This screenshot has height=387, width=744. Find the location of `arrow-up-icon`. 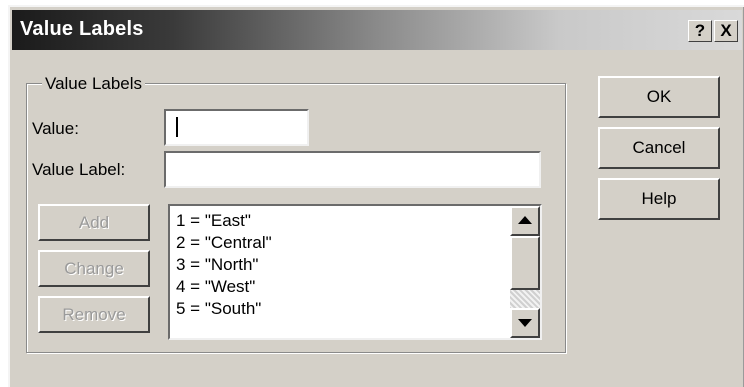

arrow-up-icon is located at coordinates (525, 220).